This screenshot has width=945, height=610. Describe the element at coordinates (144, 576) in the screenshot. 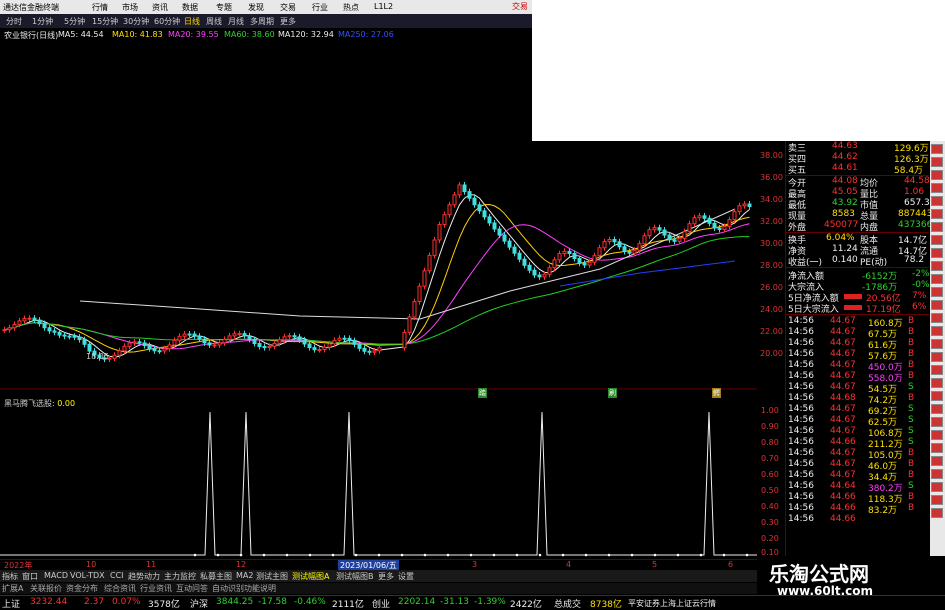

I see `tab-trend: 趋势动力` at that location.